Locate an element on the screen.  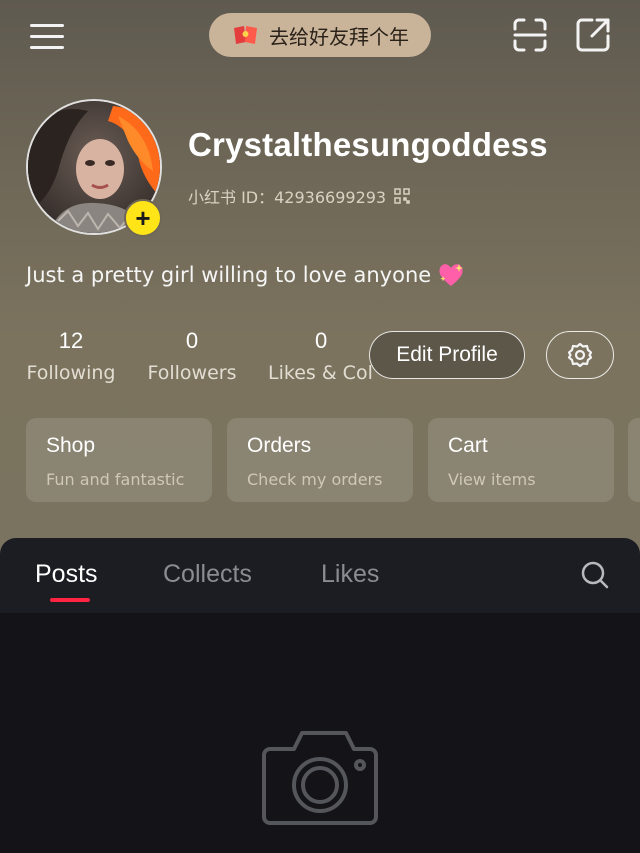
user-id-row: 小红书 ID：42936699293 is located at coordinates (299, 196).